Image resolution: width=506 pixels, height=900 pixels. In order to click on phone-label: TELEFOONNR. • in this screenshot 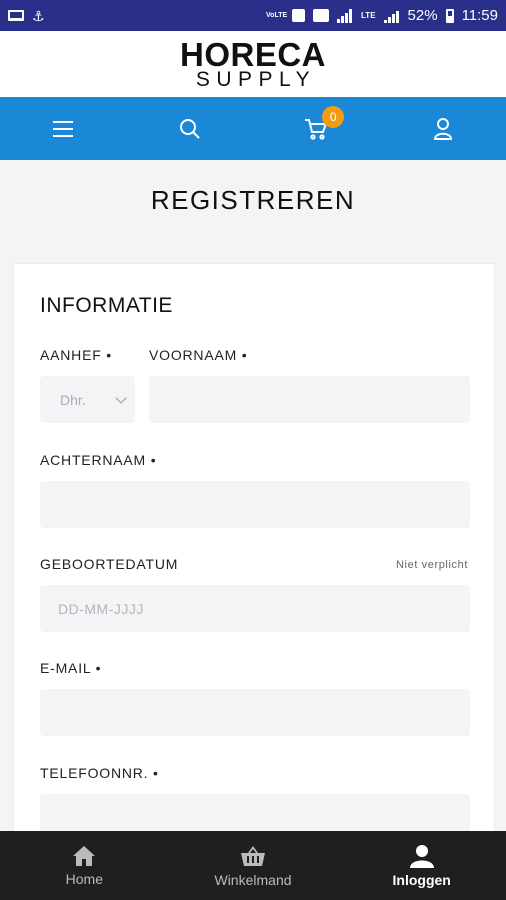, I will do `click(99, 773)`.